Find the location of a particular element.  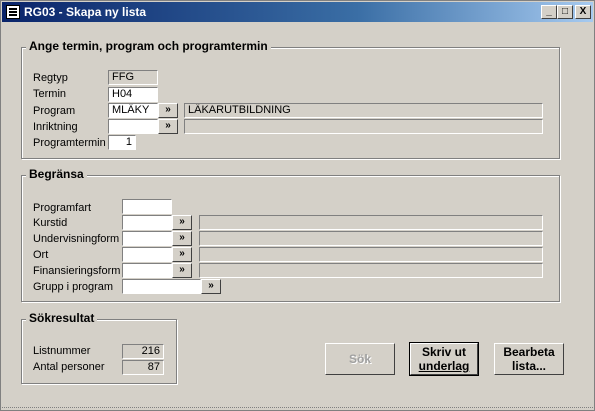

undervisningform-picker-button: » is located at coordinates (182, 238).